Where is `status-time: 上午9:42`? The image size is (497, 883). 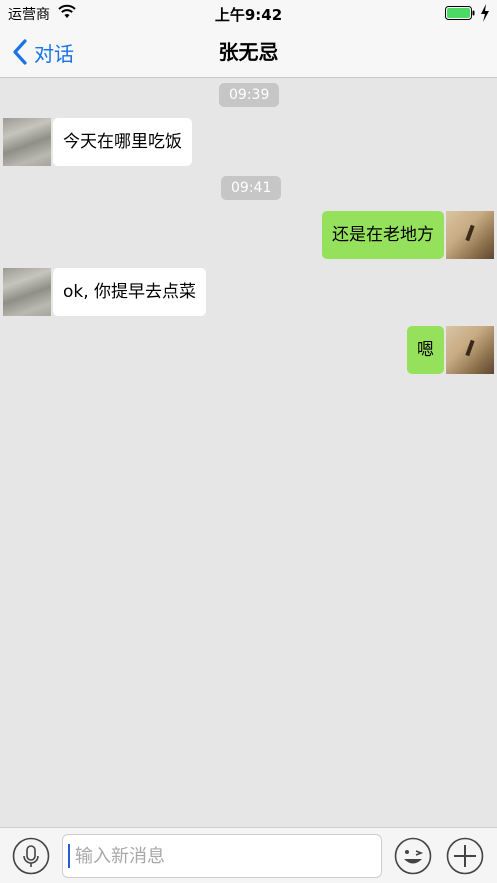 status-time: 上午9:42 is located at coordinates (248, 15).